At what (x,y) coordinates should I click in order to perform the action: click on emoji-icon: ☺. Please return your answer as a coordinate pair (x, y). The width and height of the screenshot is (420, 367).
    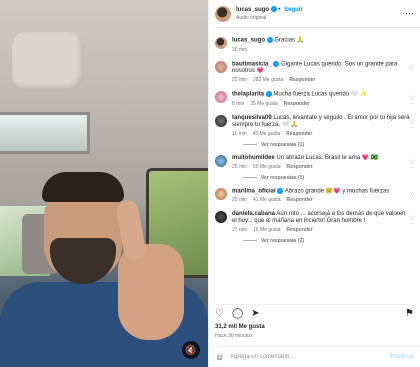
    Looking at the image, I should click on (219, 357).